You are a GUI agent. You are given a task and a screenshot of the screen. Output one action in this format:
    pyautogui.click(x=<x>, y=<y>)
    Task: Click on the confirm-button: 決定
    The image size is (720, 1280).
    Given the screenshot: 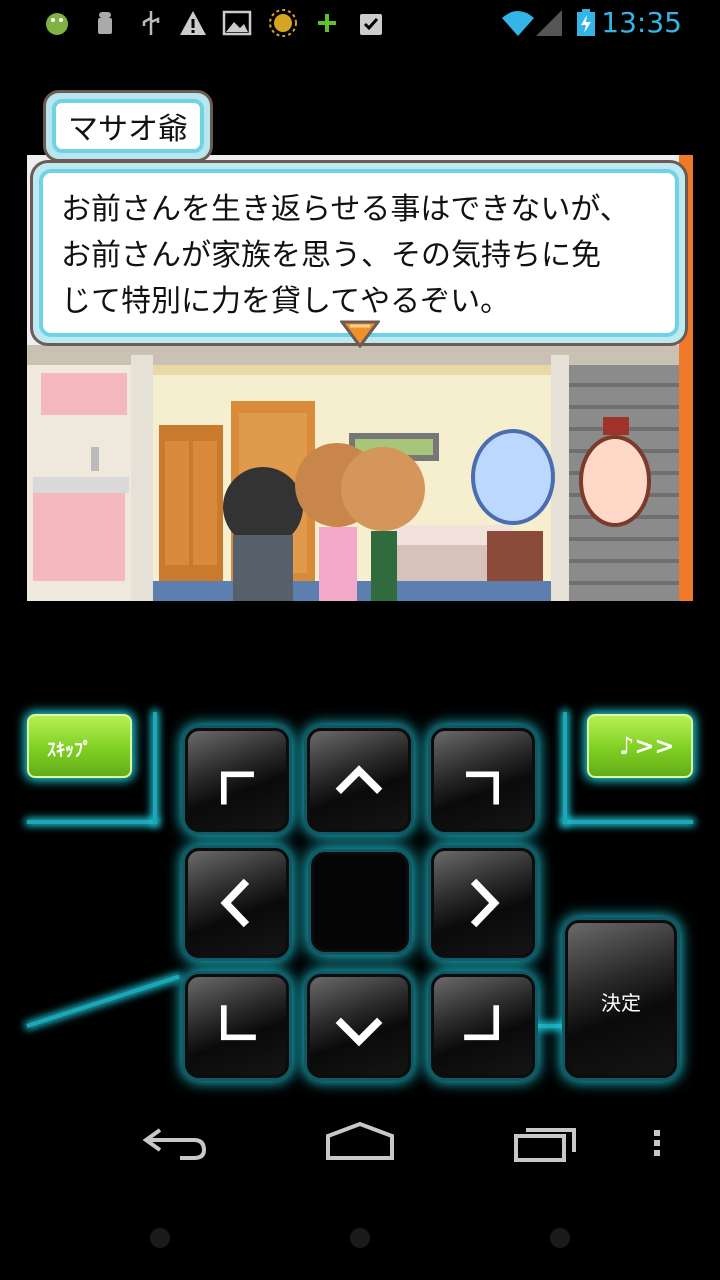 What is the action you would take?
    pyautogui.click(x=621, y=999)
    